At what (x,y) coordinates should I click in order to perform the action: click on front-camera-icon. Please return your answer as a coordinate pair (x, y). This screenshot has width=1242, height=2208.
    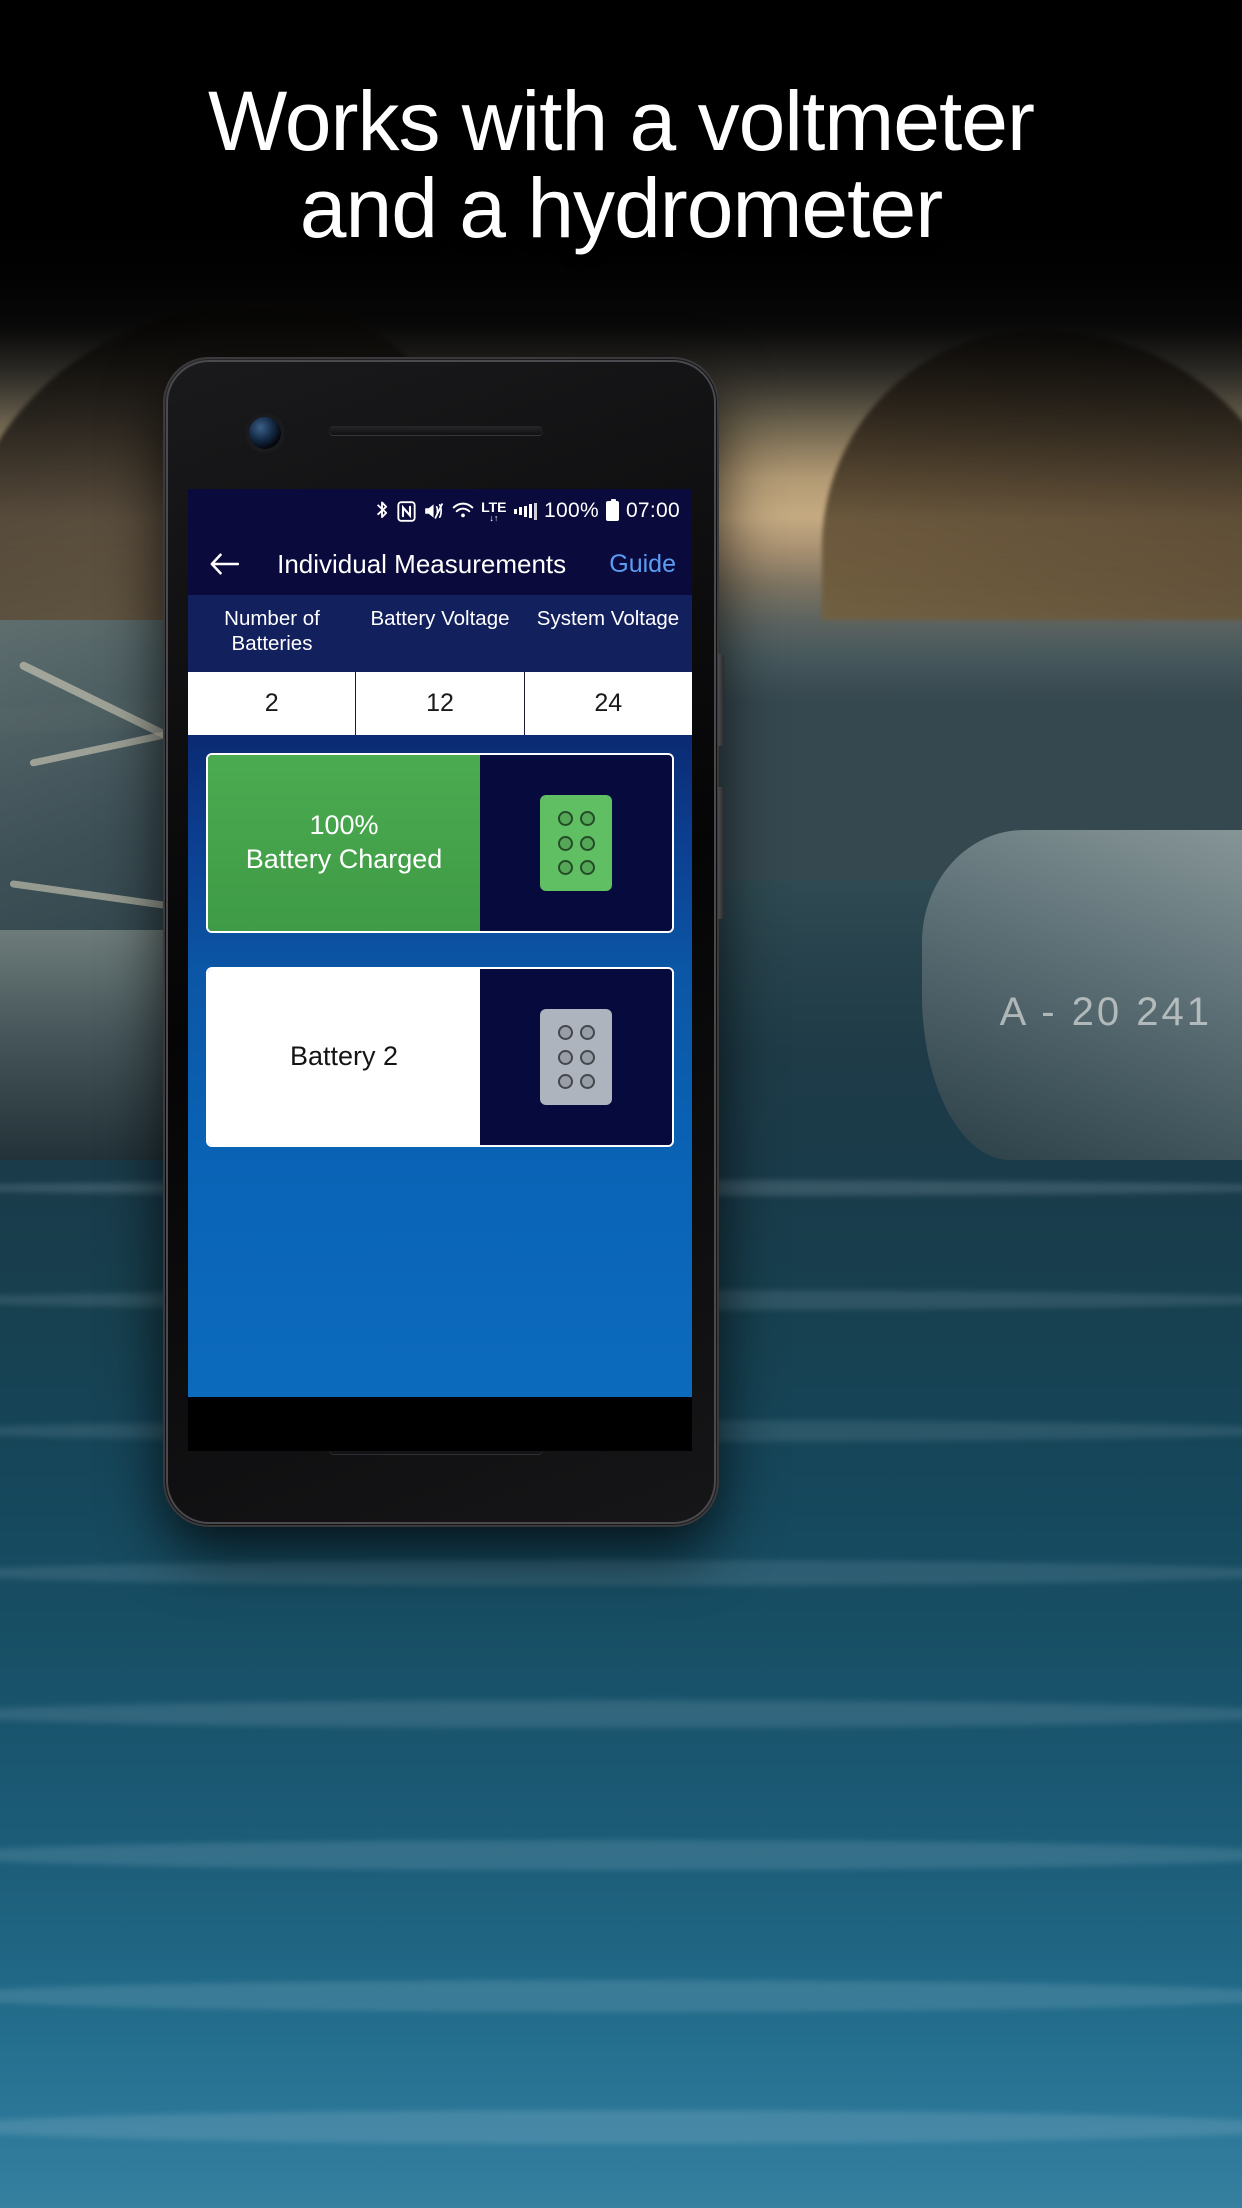
    Looking at the image, I should click on (265, 433).